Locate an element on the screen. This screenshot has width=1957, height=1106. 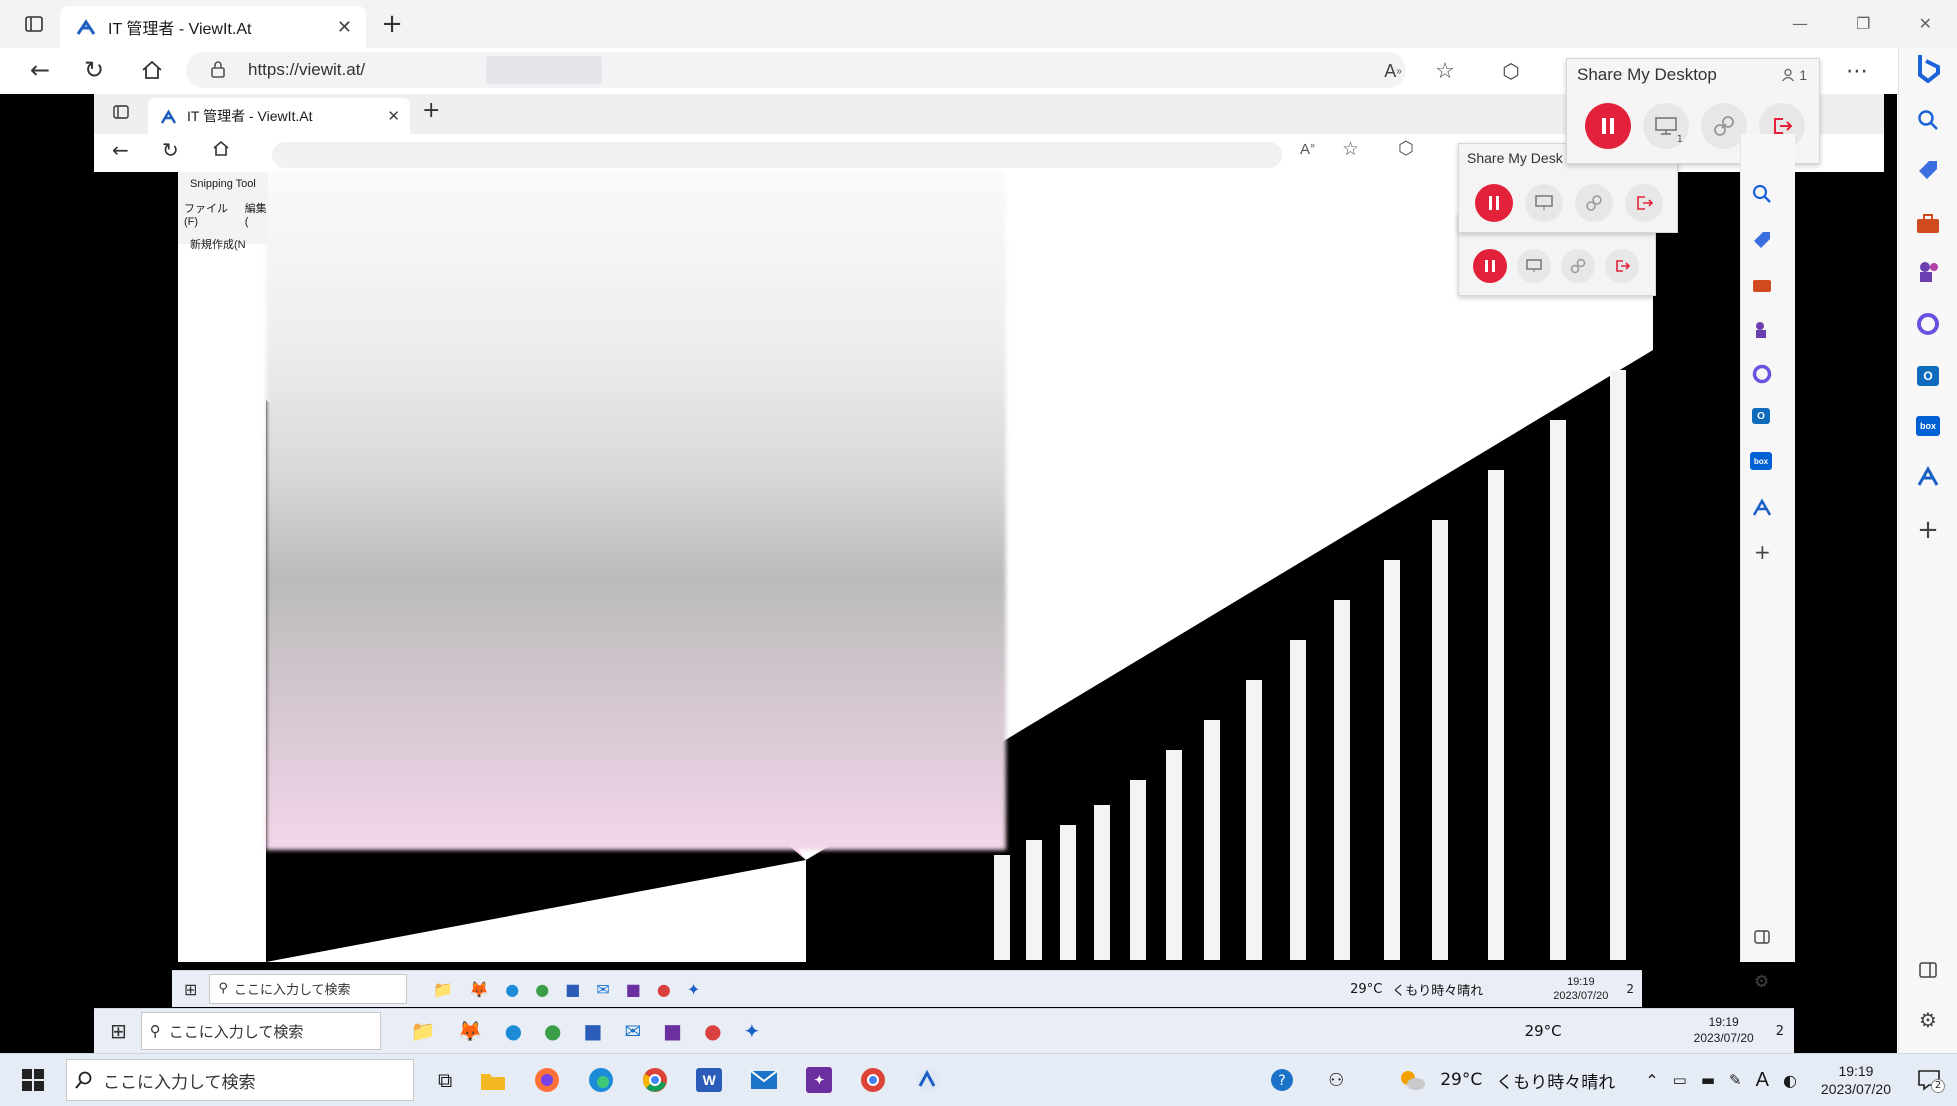
display-count: 1 is located at coordinates (1679, 139).